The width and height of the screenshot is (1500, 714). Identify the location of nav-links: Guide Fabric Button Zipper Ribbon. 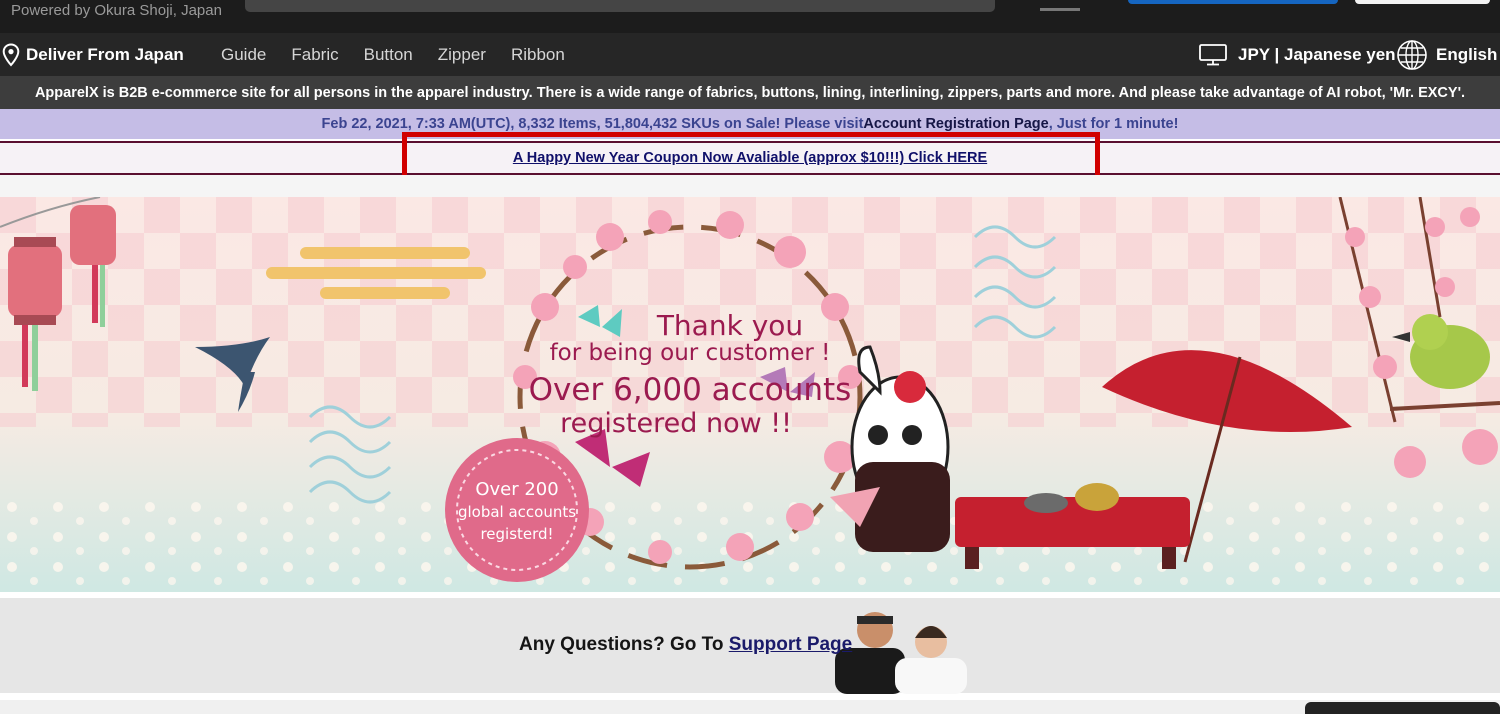
(405, 54).